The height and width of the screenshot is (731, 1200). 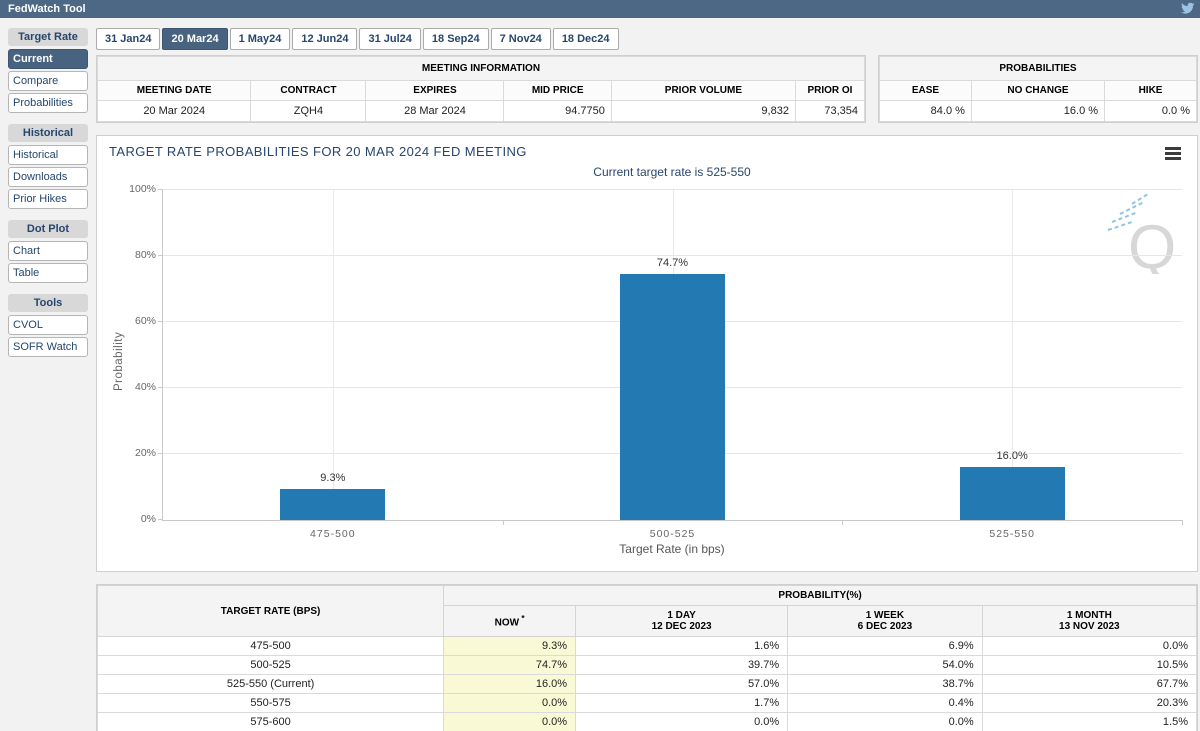 I want to click on bar-value-label: 16.0%, so click(x=1012, y=456).